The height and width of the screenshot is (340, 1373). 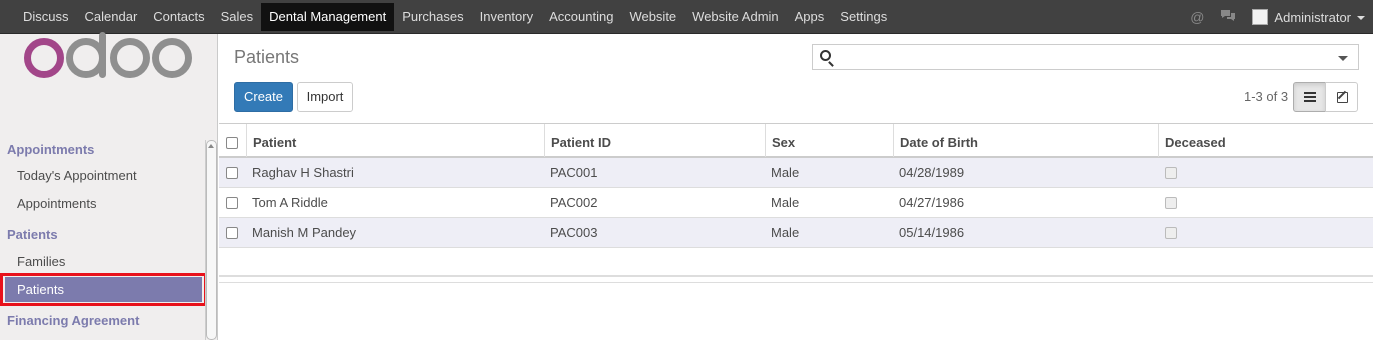 I want to click on odoo-logo, so click(x=108, y=55).